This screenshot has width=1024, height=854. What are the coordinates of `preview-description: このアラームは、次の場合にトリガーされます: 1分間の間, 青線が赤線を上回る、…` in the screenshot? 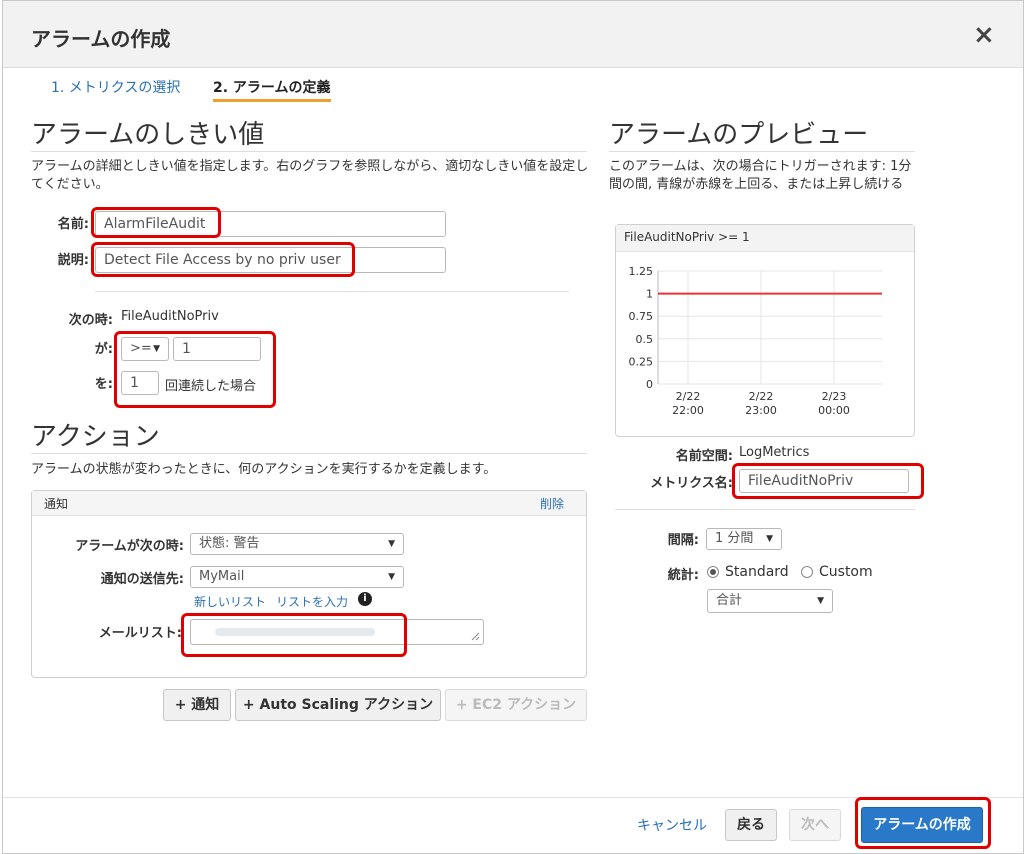 It's located at (760, 175).